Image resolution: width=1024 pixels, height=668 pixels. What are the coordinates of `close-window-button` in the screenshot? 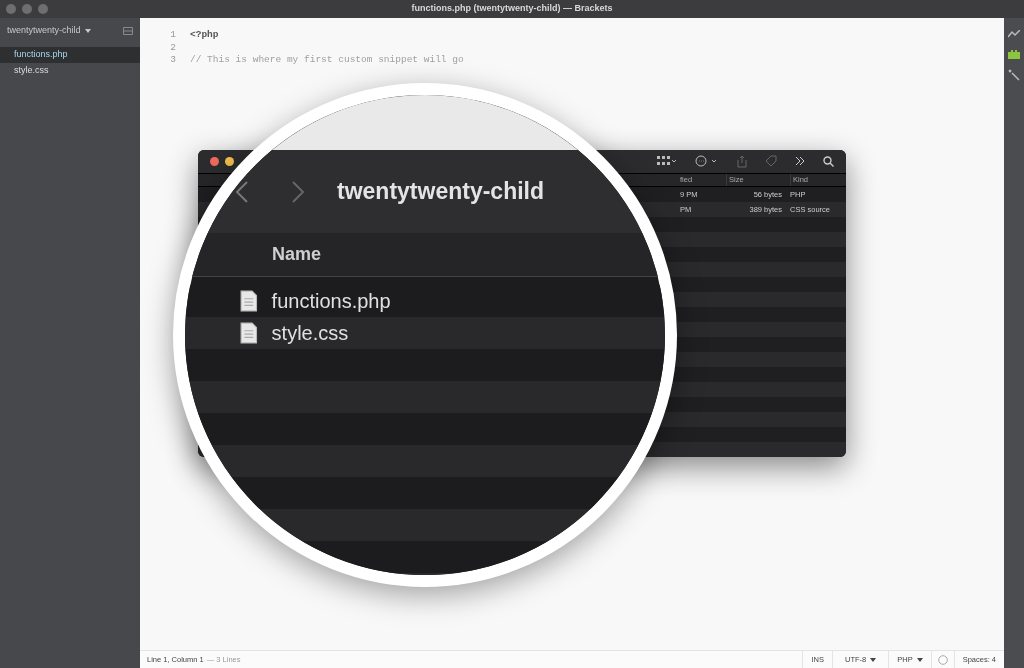 It's located at (214, 161).